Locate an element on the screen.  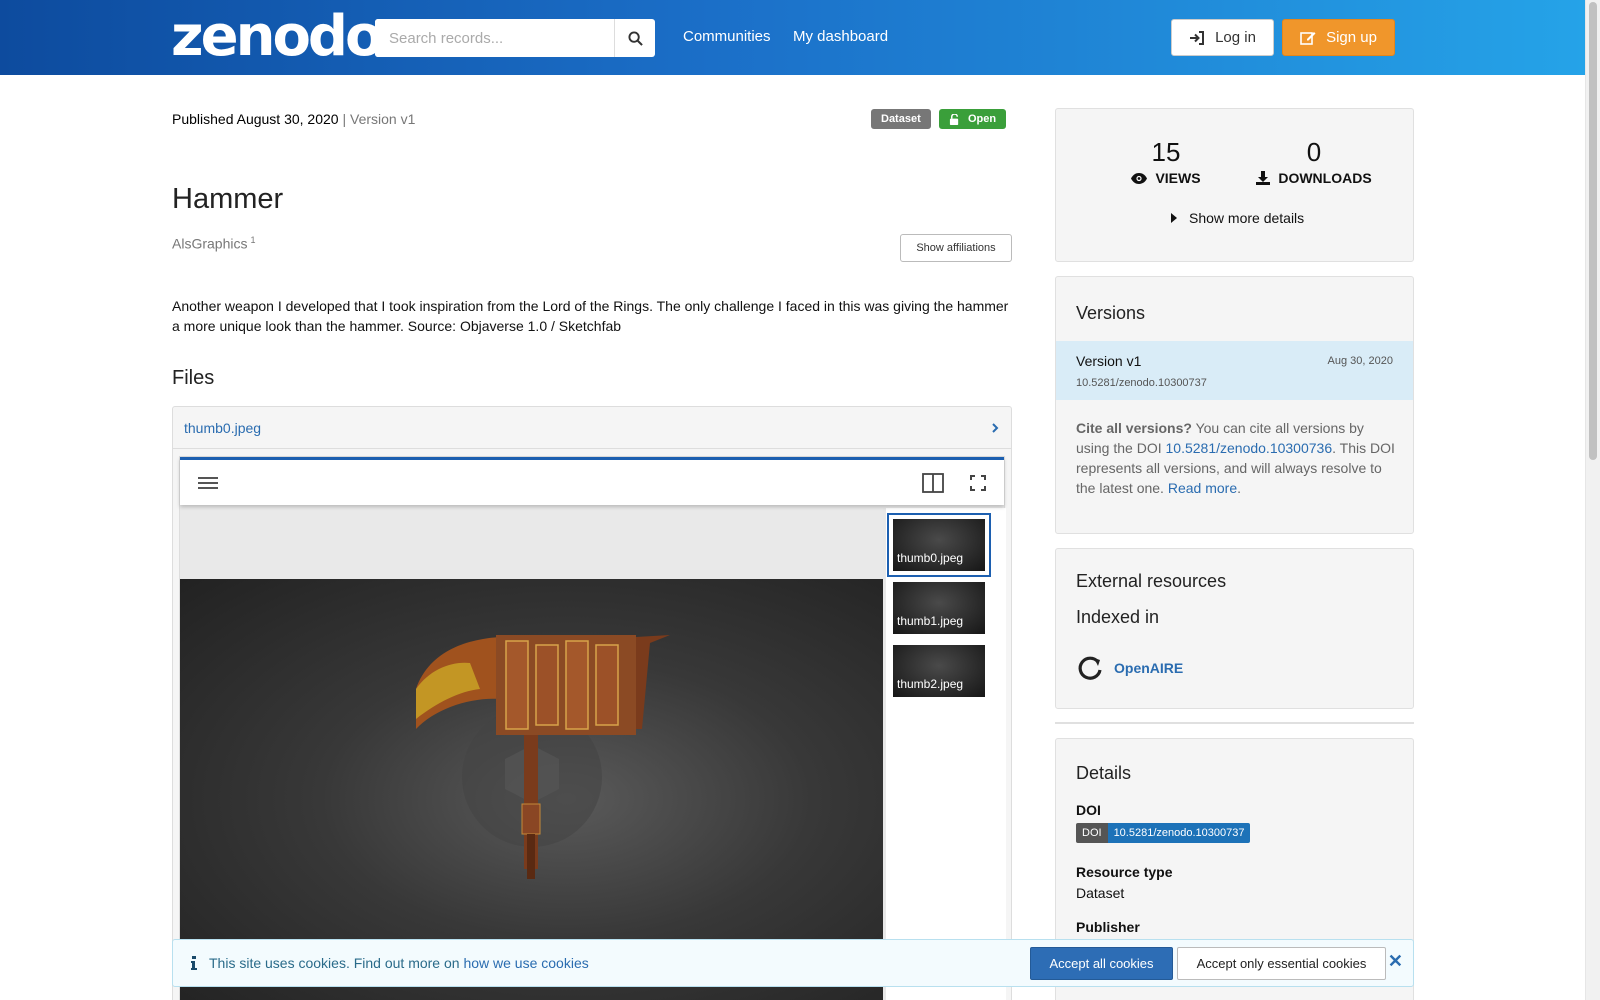
downloads-label-row: DOWNLOADS is located at coordinates (1314, 178).